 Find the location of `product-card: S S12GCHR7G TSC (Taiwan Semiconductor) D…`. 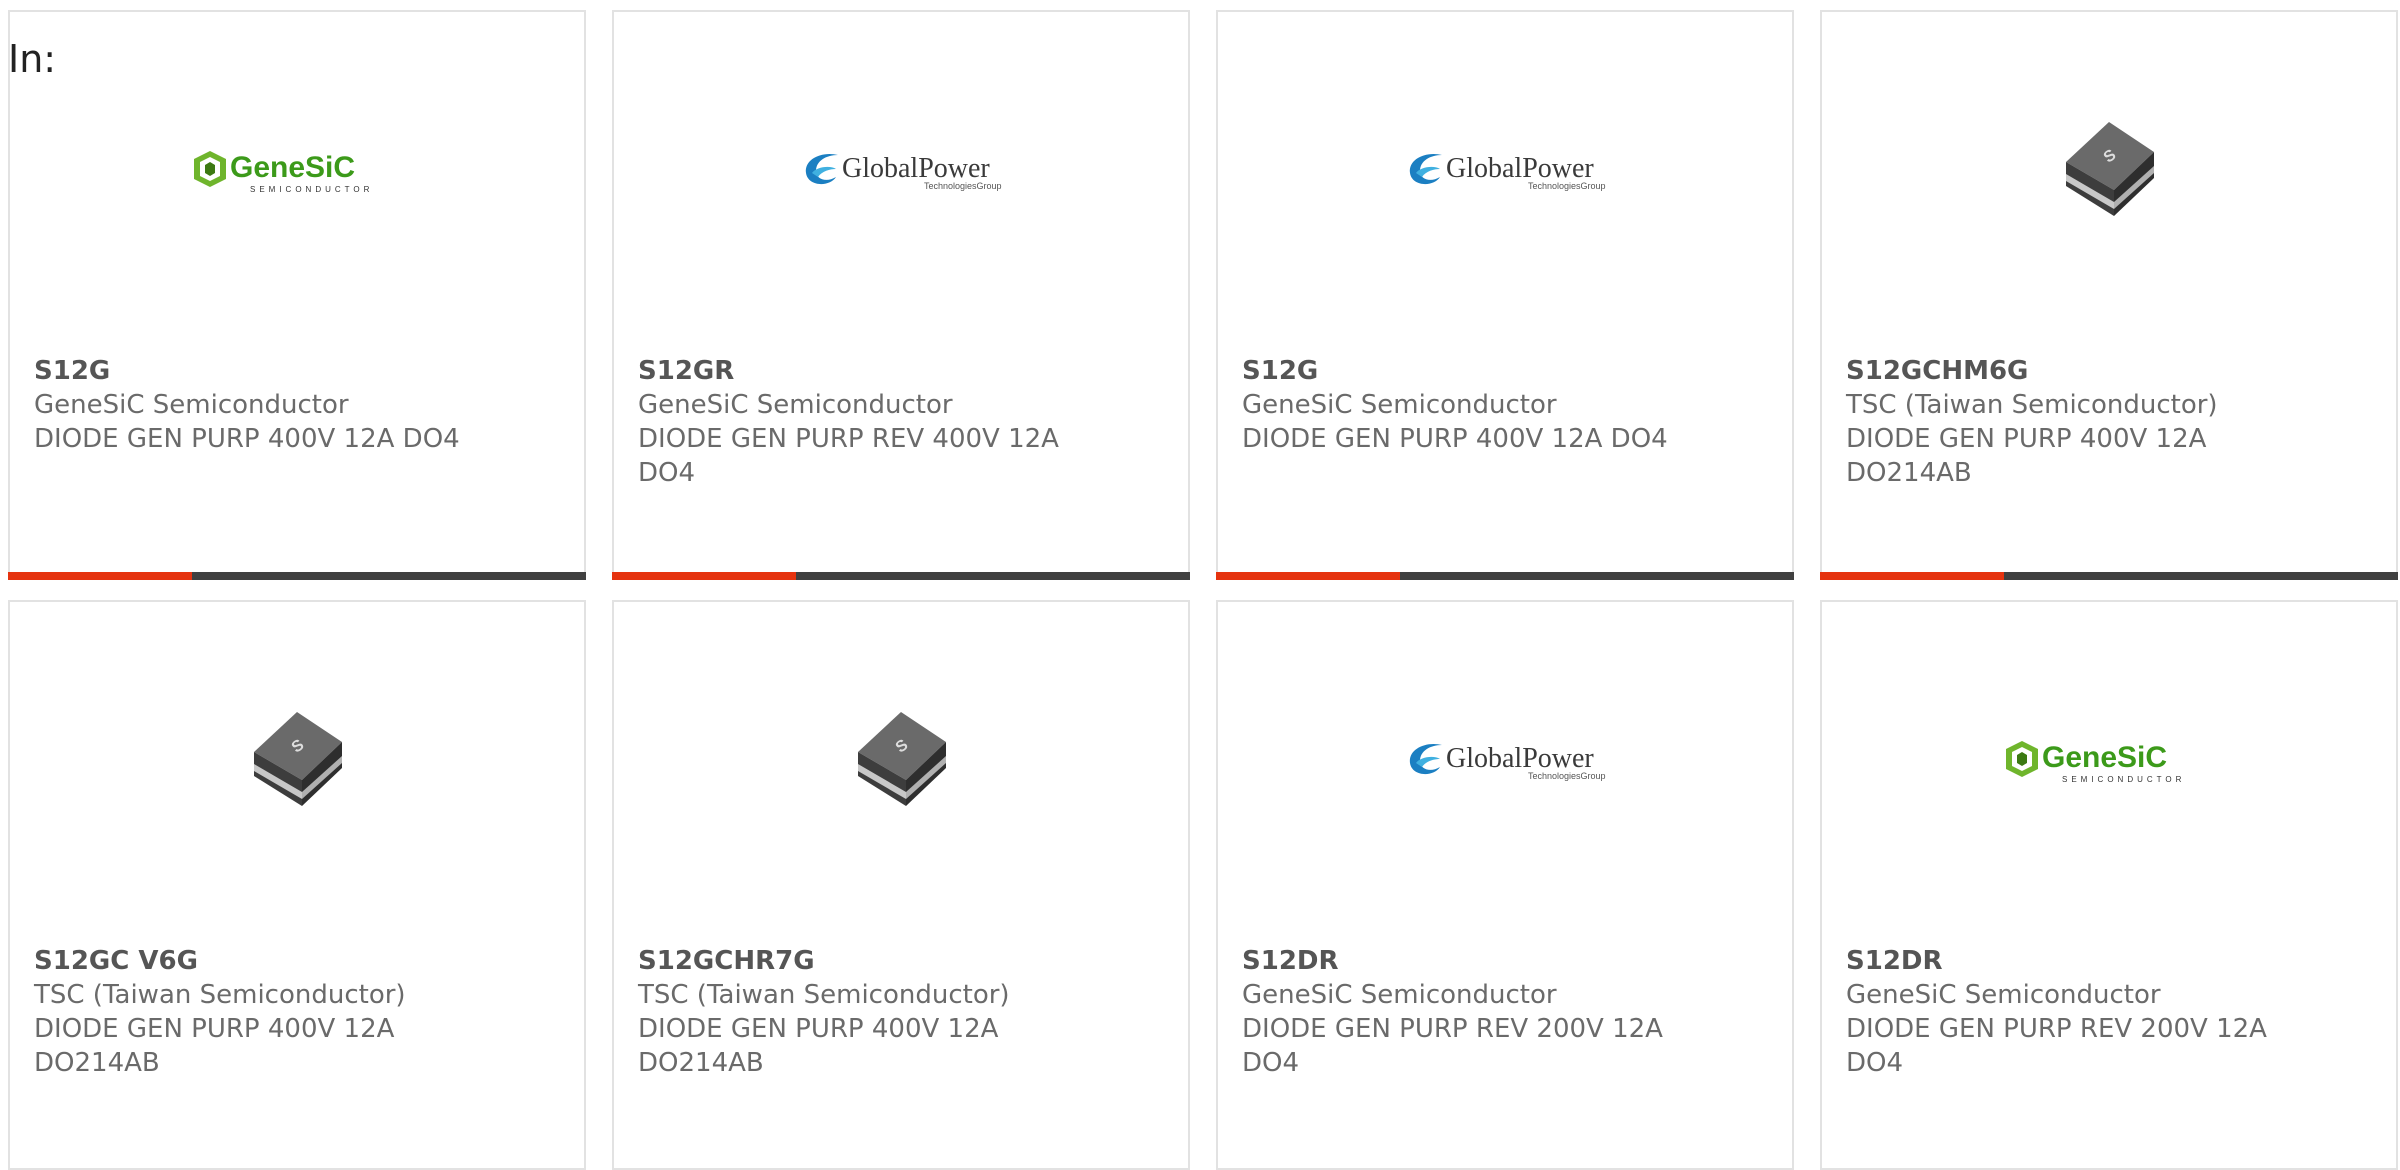

product-card: S S12GCHR7G TSC (Taiwan Semiconductor) D… is located at coordinates (901, 885).